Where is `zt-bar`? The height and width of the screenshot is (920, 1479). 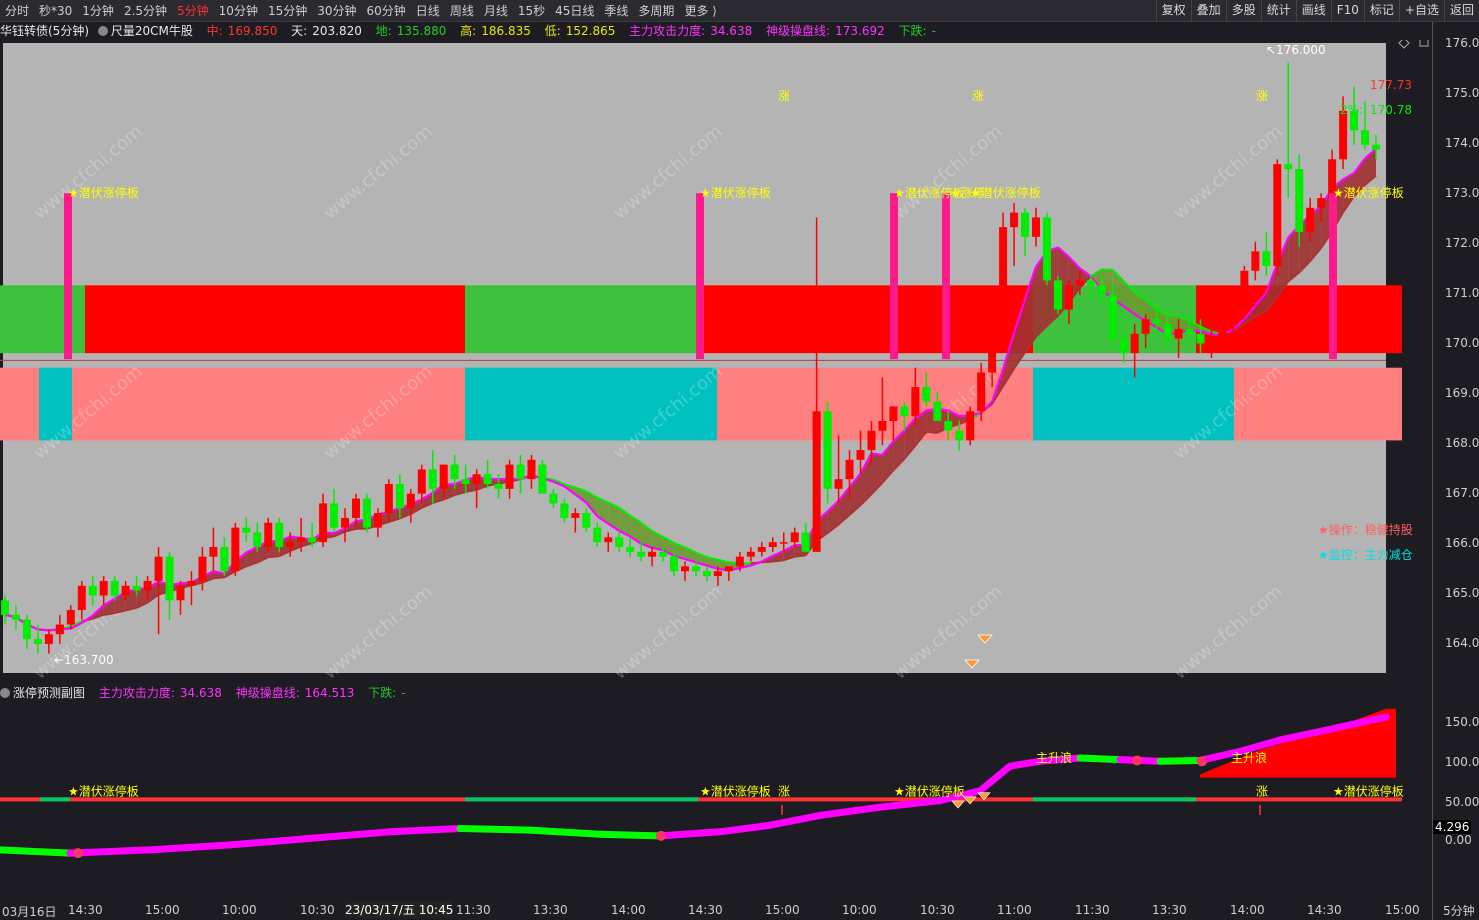
zt-bar is located at coordinates (68, 276).